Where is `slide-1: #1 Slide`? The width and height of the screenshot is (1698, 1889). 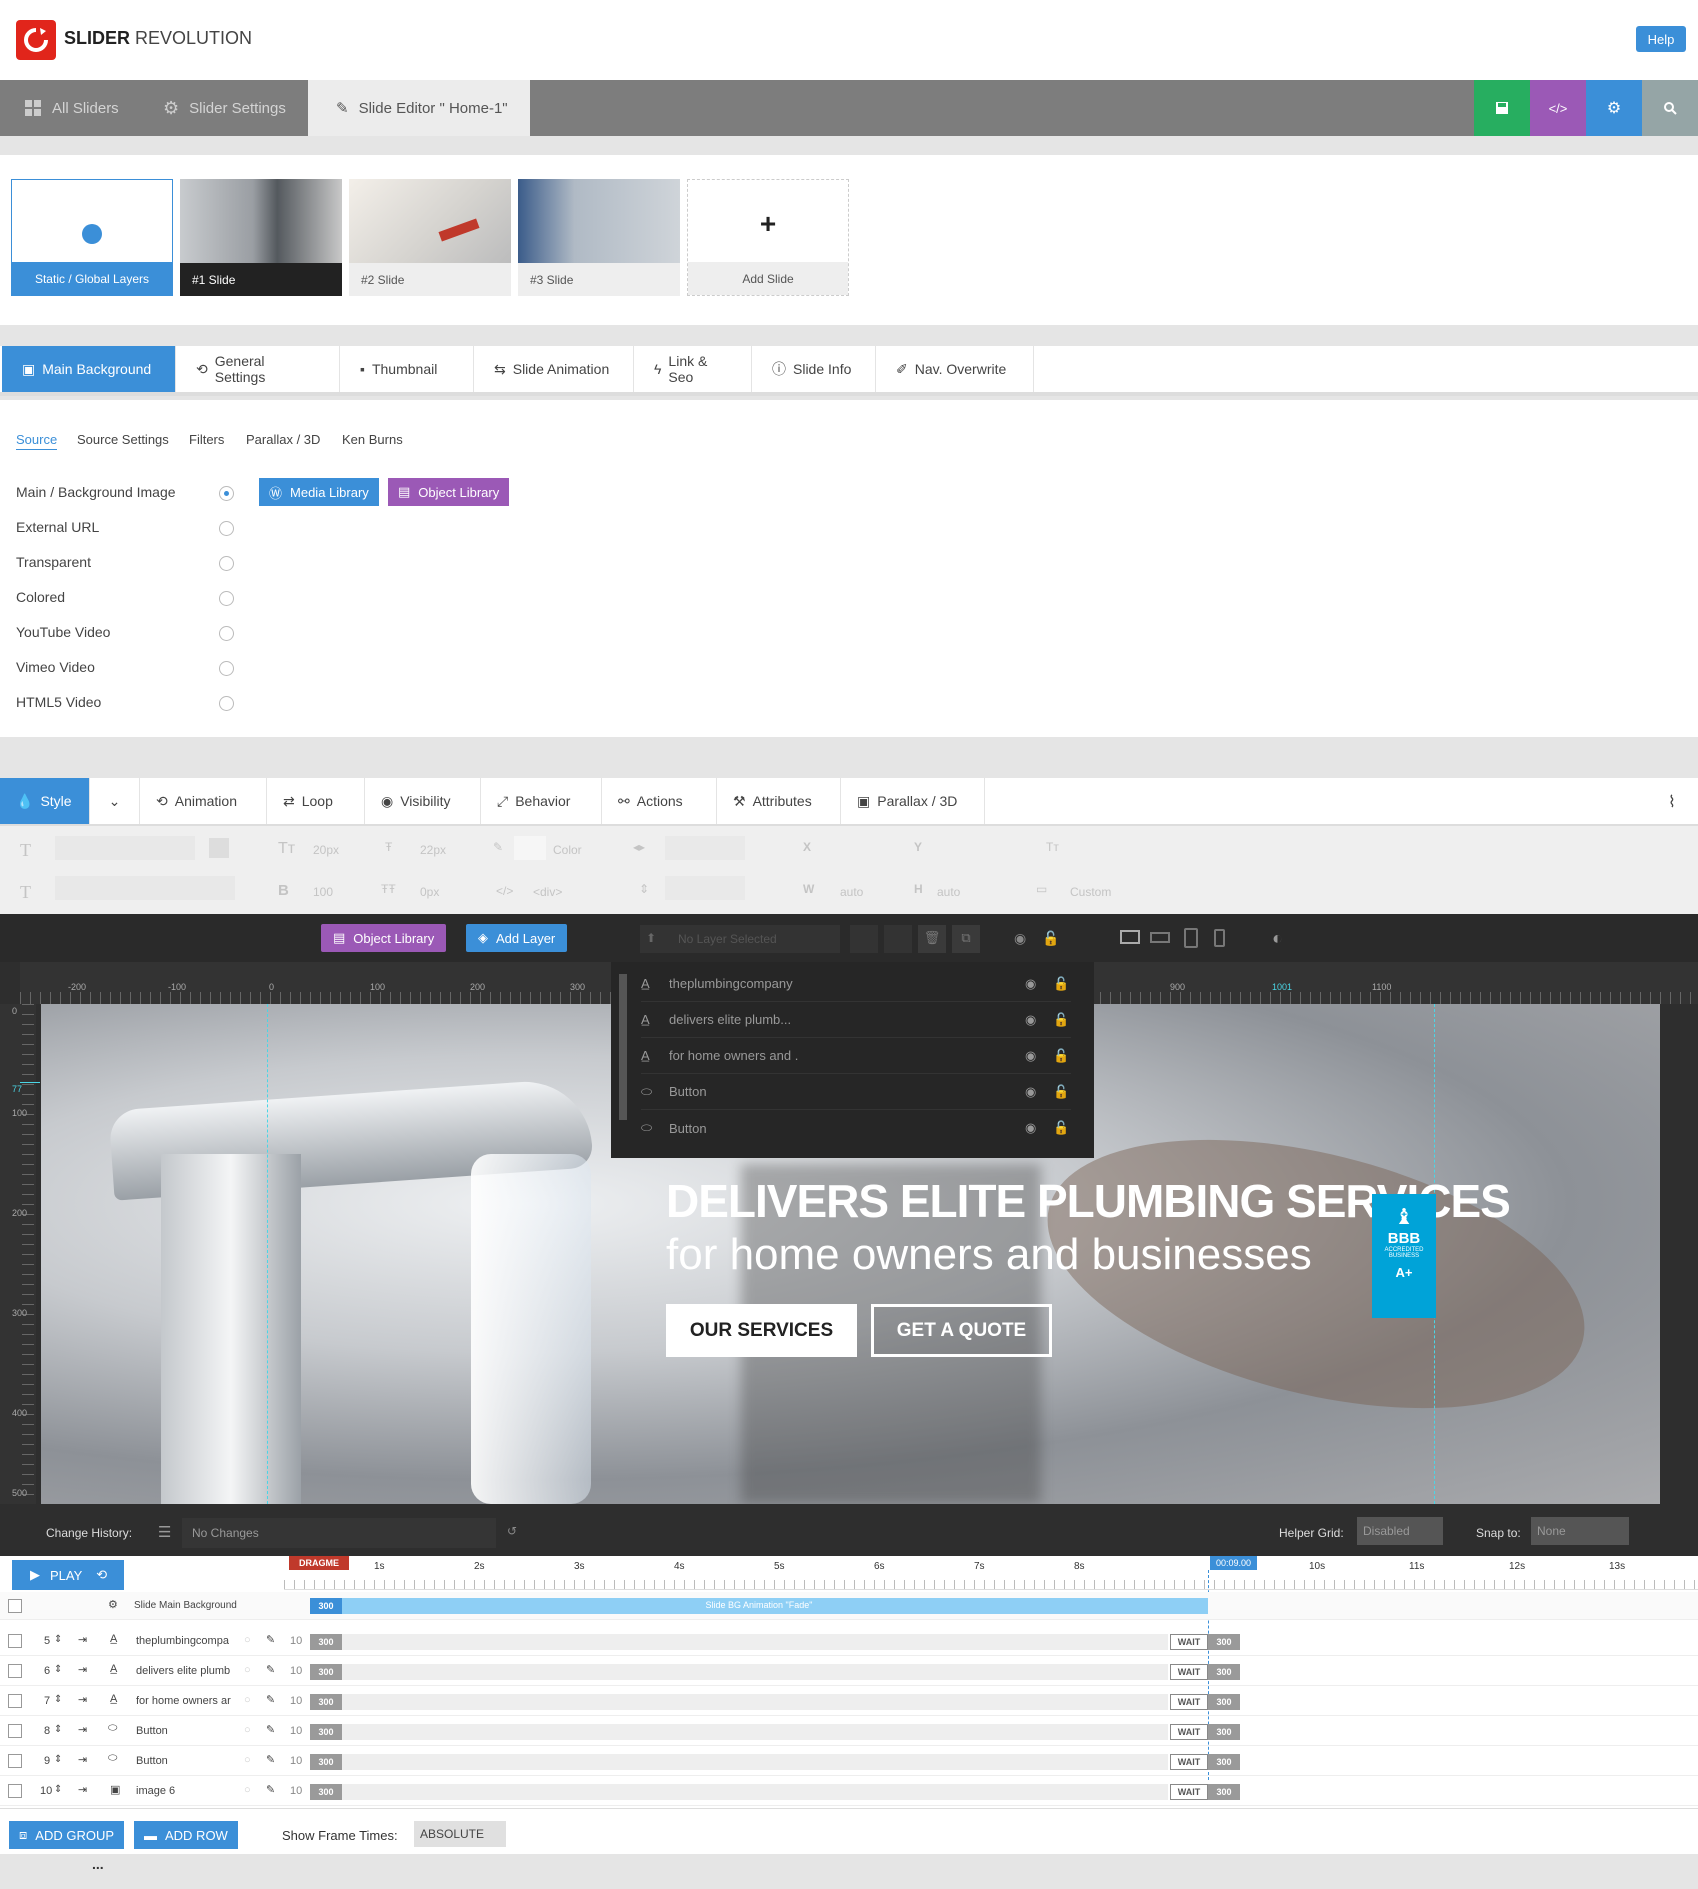
slide-1: #1 Slide is located at coordinates (261, 237).